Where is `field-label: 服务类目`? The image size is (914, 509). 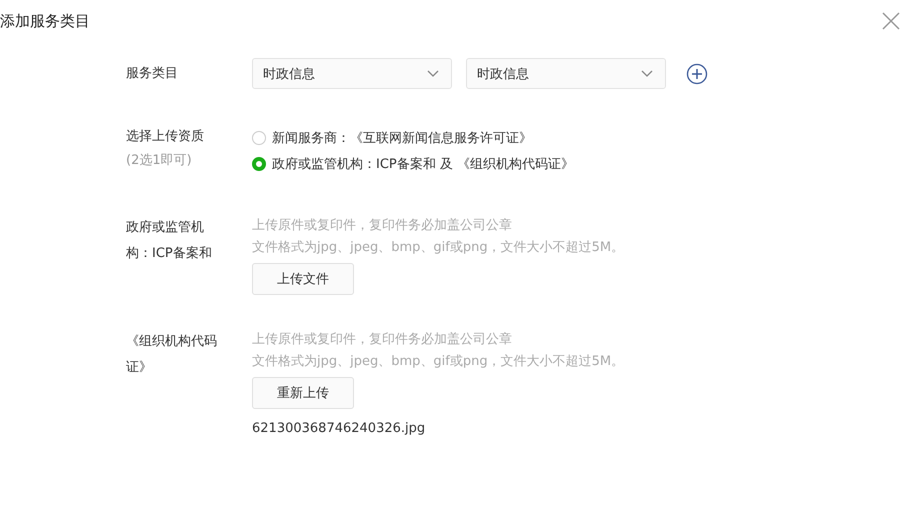
field-label: 服务类目 is located at coordinates (152, 73).